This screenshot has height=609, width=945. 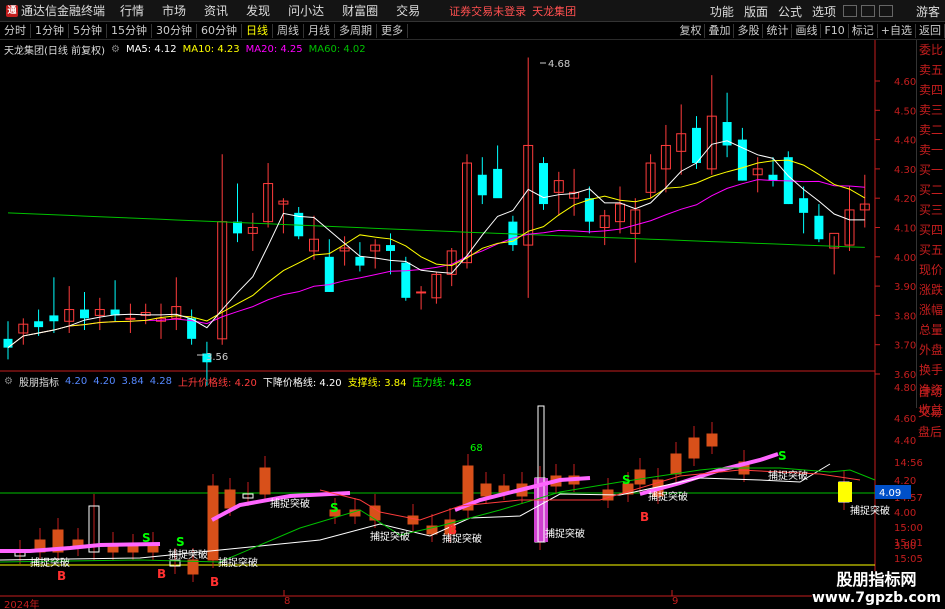 I want to click on sidebar-item: 买一, so click(x=931, y=170).